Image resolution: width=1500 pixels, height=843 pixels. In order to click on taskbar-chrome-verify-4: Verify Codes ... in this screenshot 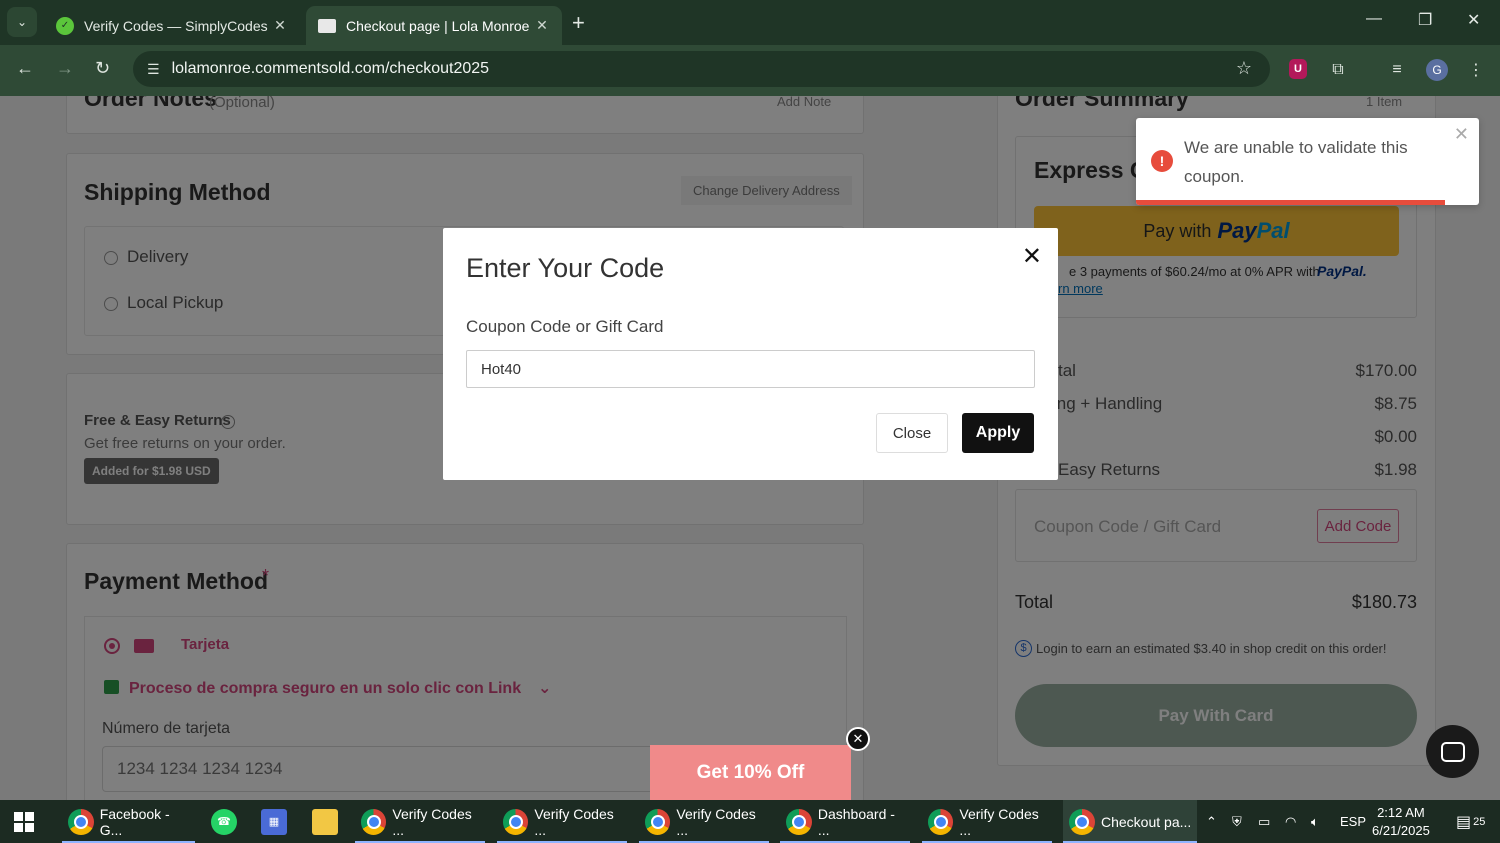, I will do `click(987, 821)`.